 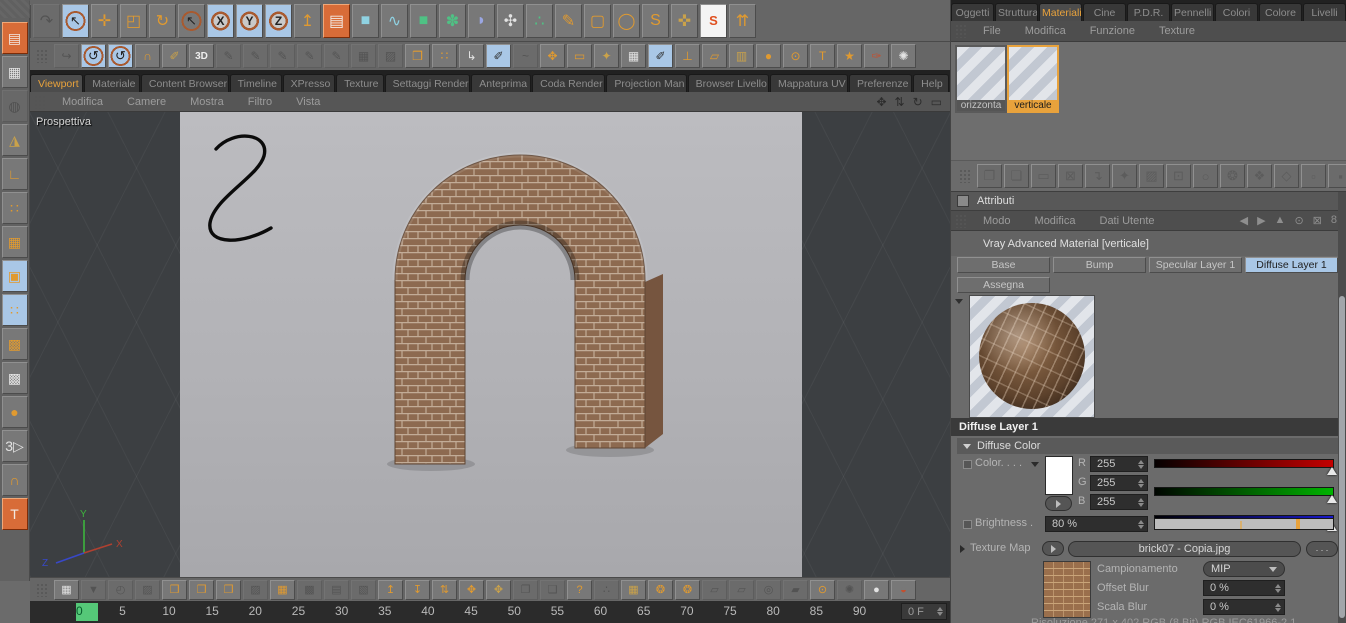 What do you see at coordinates (360, 83) in the screenshot?
I see `workspace-tab: Texture` at bounding box center [360, 83].